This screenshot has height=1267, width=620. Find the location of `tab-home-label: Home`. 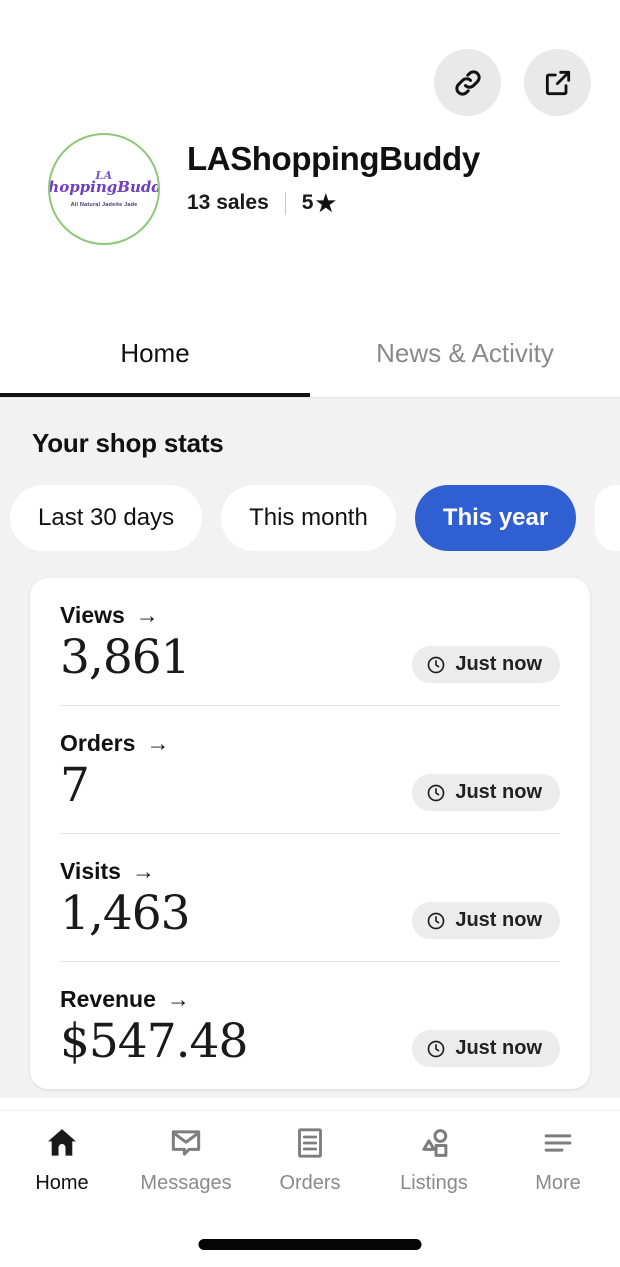

tab-home-label: Home is located at coordinates (155, 353).